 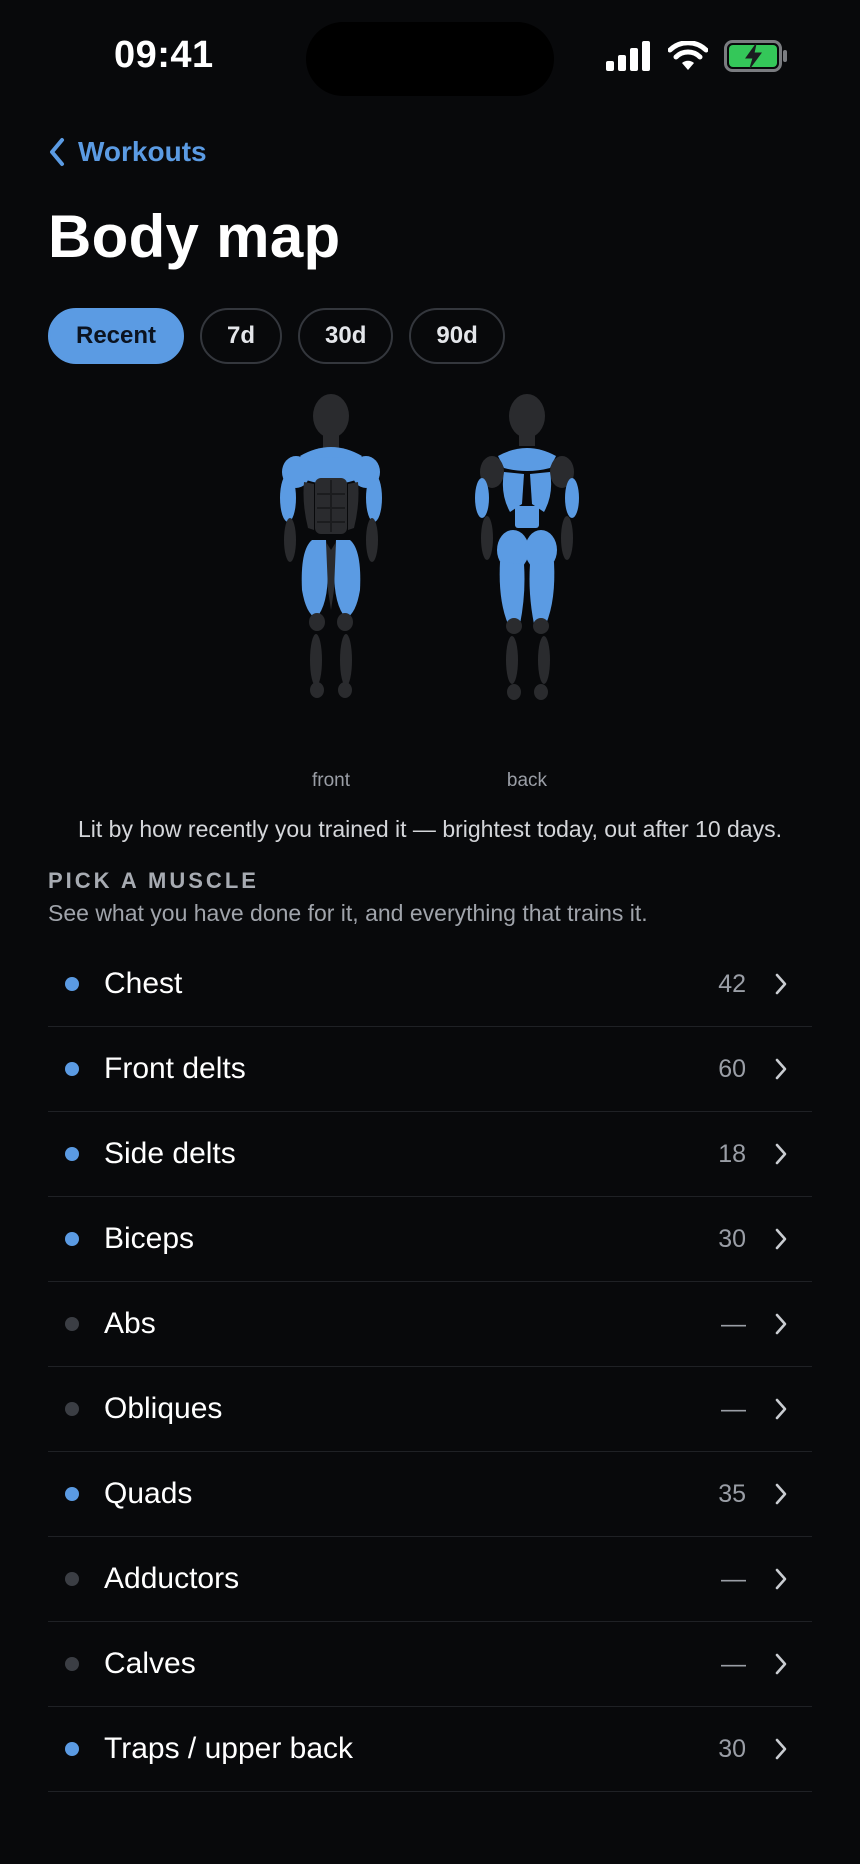 I want to click on status-bar: 09:41, so click(x=430, y=55).